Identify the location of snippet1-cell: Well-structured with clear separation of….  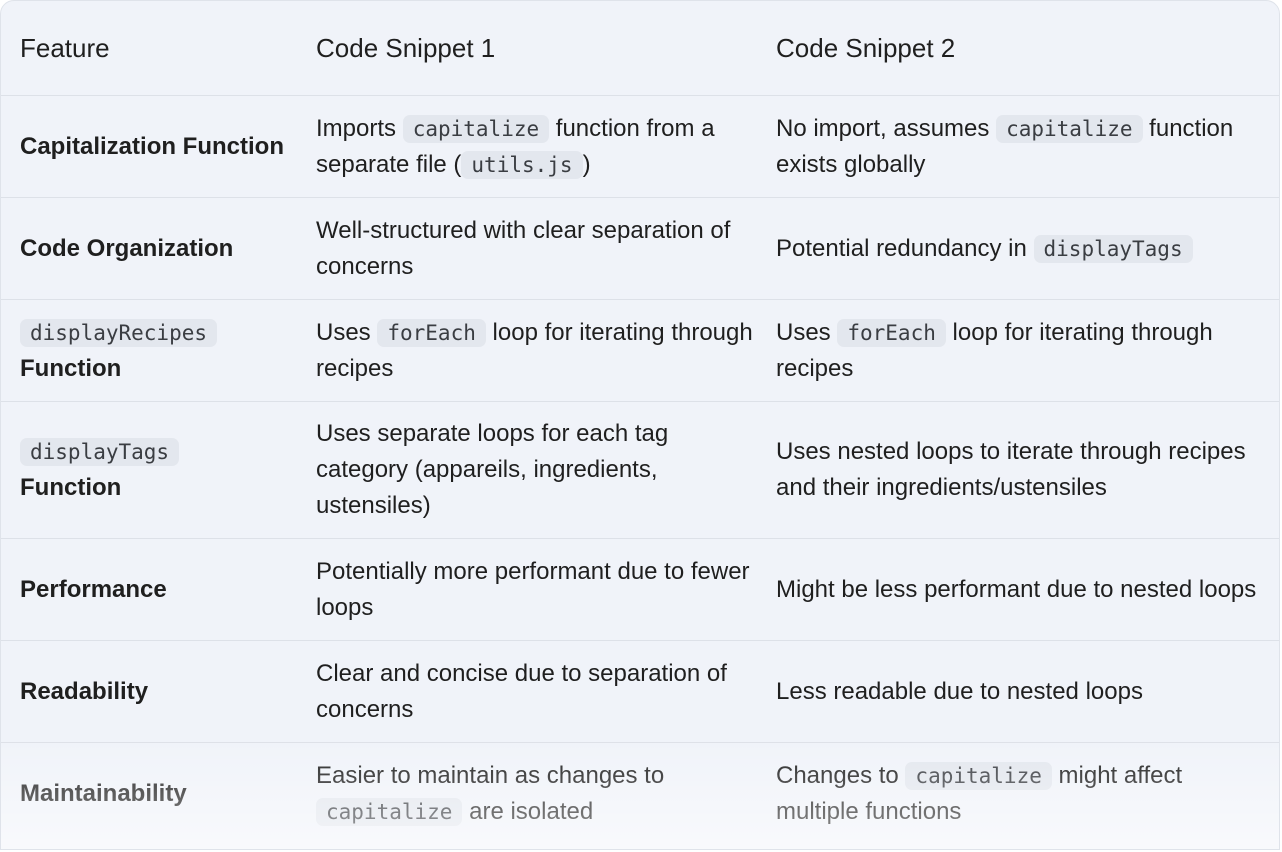
(546, 248).